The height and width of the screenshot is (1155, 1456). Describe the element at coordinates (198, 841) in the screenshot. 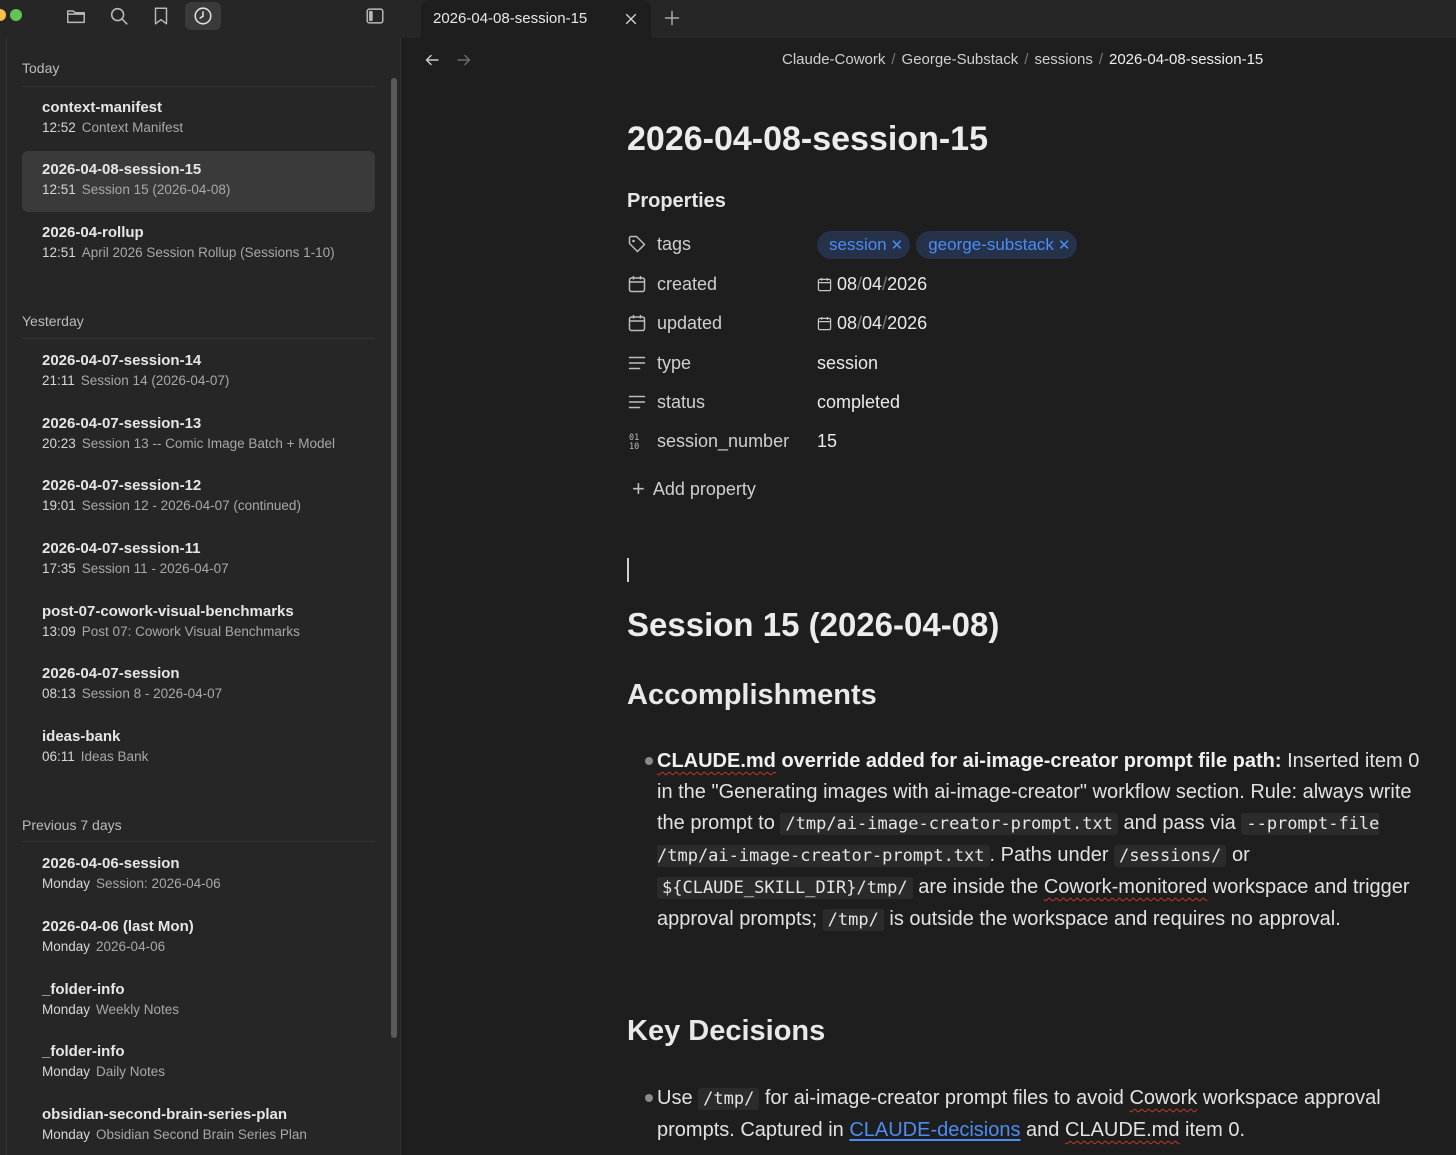

I see `section-divider` at that location.